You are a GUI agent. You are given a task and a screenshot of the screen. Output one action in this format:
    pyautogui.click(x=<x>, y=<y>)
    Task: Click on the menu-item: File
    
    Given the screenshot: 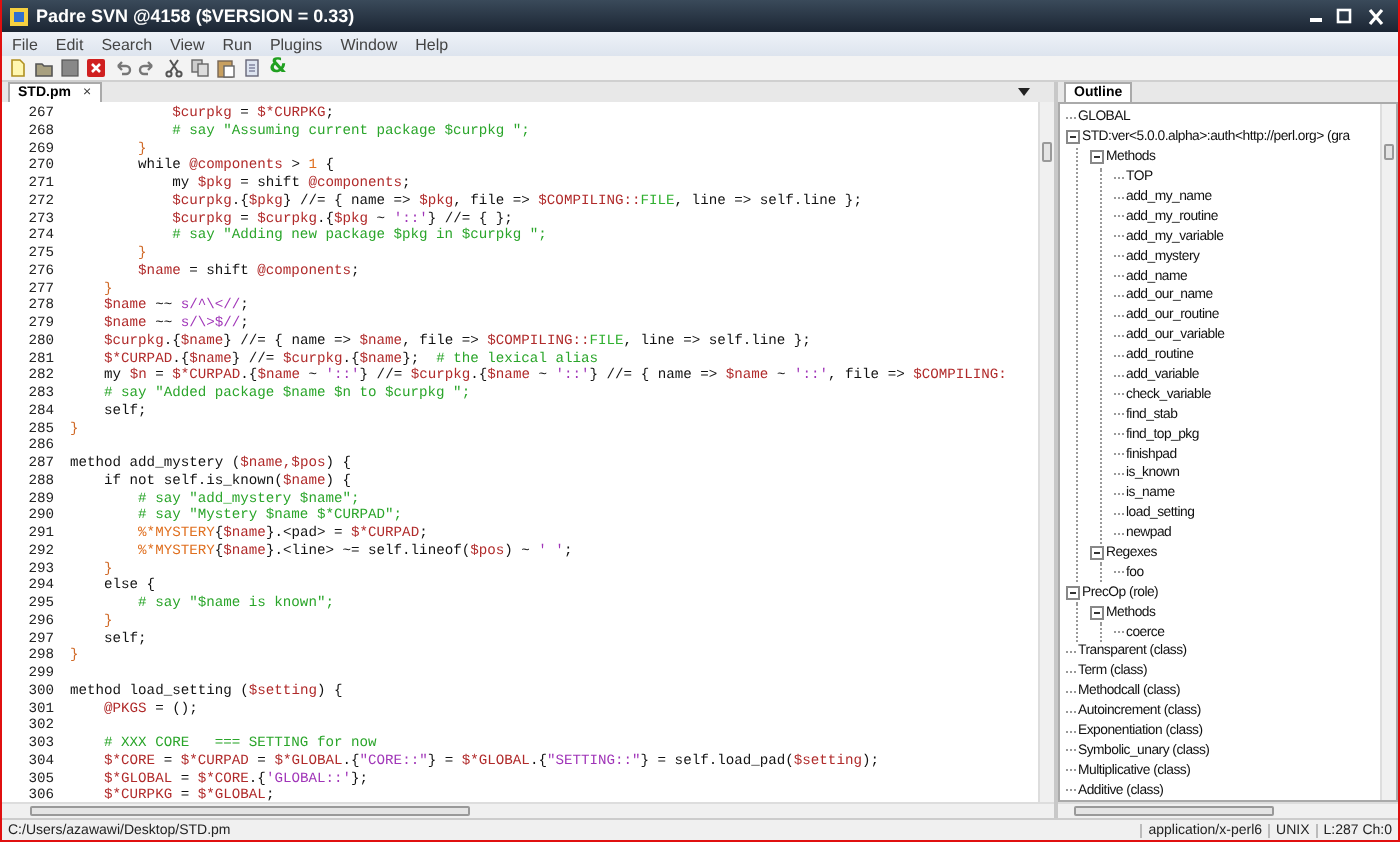 What is the action you would take?
    pyautogui.click(x=25, y=44)
    